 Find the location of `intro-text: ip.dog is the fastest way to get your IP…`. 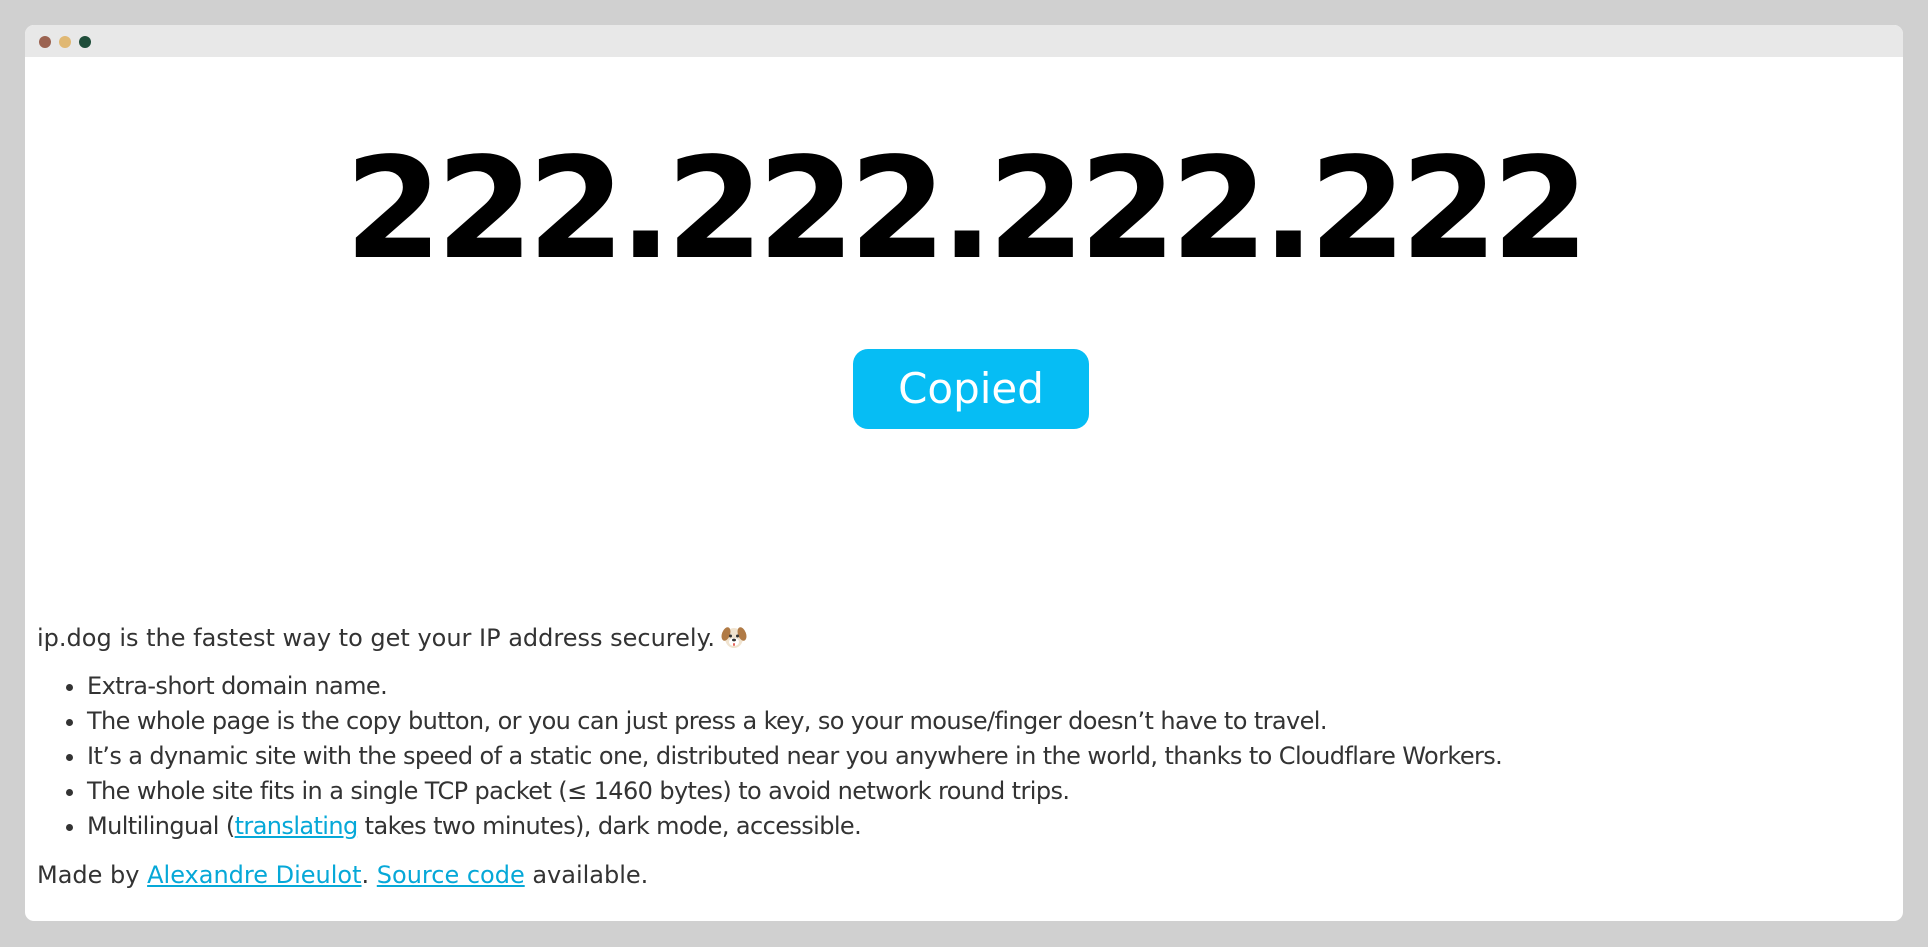

intro-text: ip.dog is the fastest way to get your IP… is located at coordinates (376, 638).